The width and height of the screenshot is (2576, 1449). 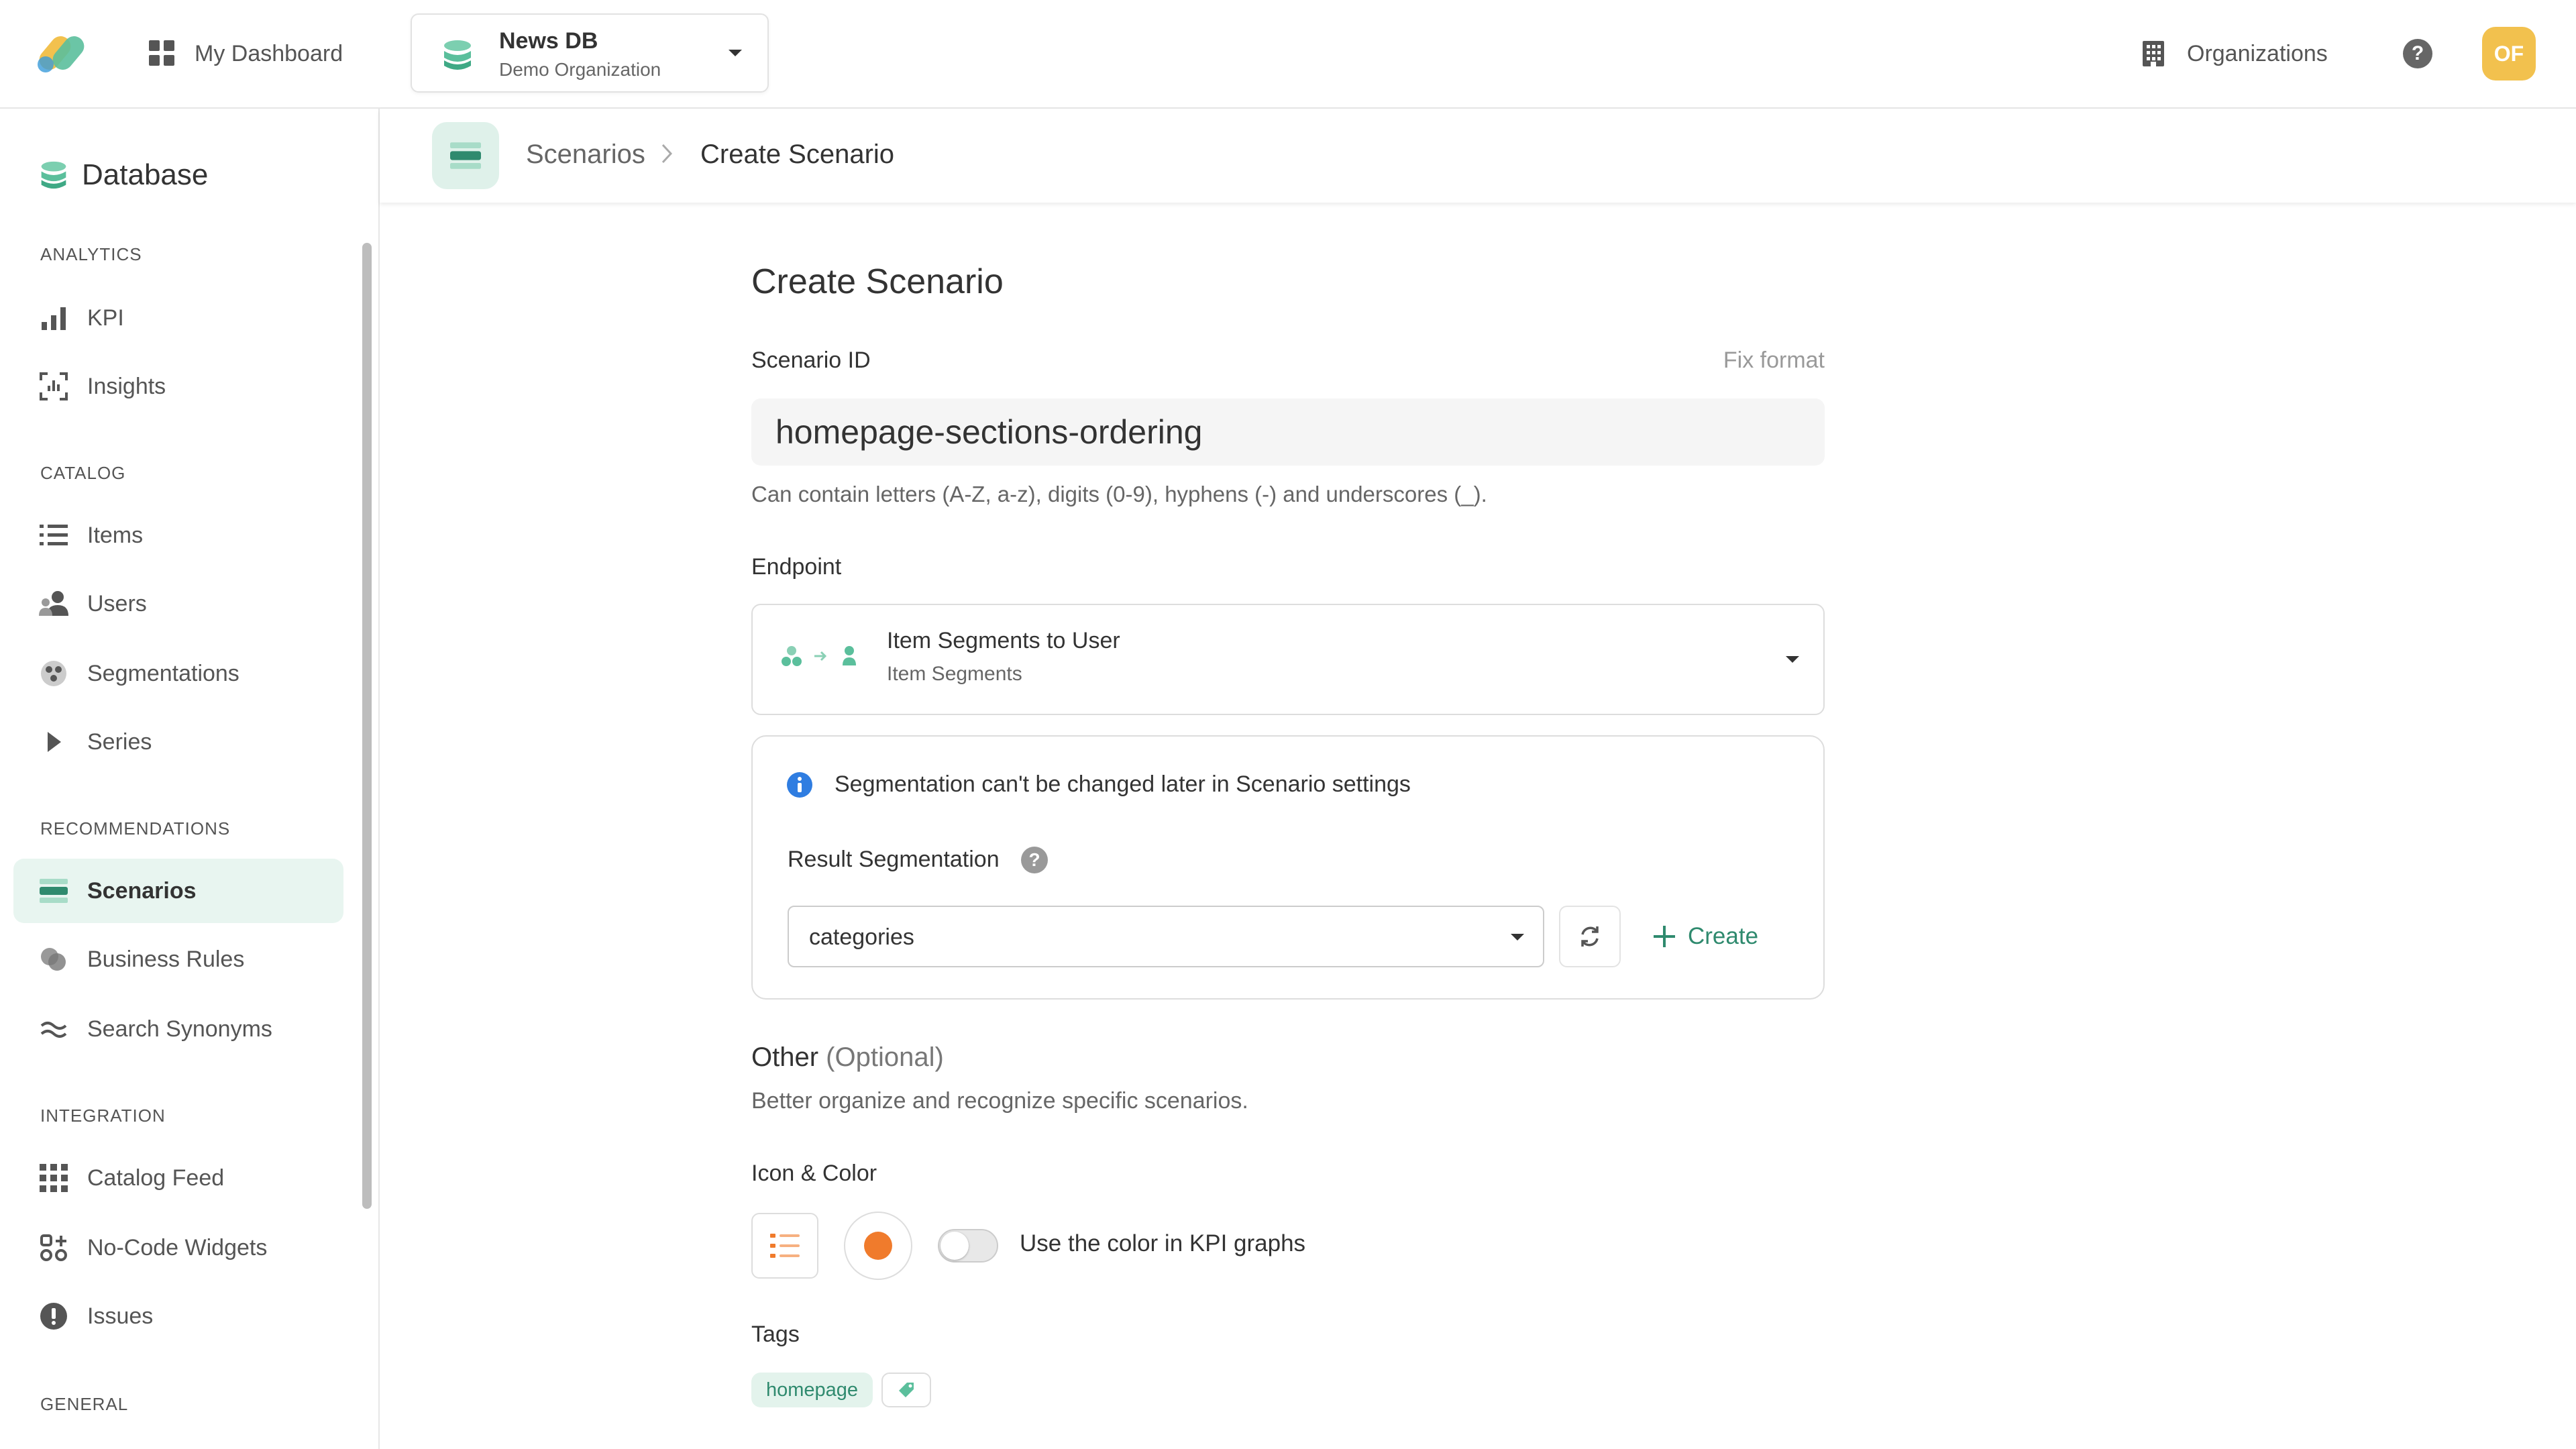 I want to click on sidebar-item-scenarios: Scenarios, so click(x=178, y=891).